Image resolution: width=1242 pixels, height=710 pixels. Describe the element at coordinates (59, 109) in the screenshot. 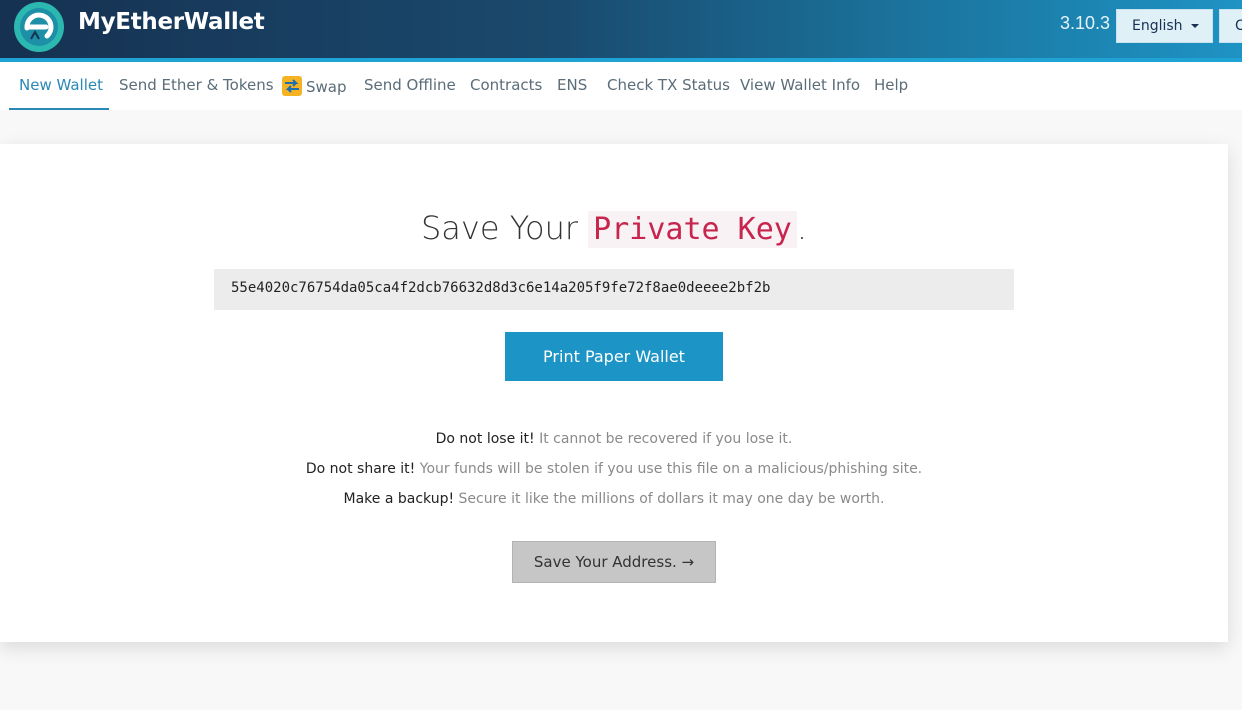

I see `active-tab-underline` at that location.